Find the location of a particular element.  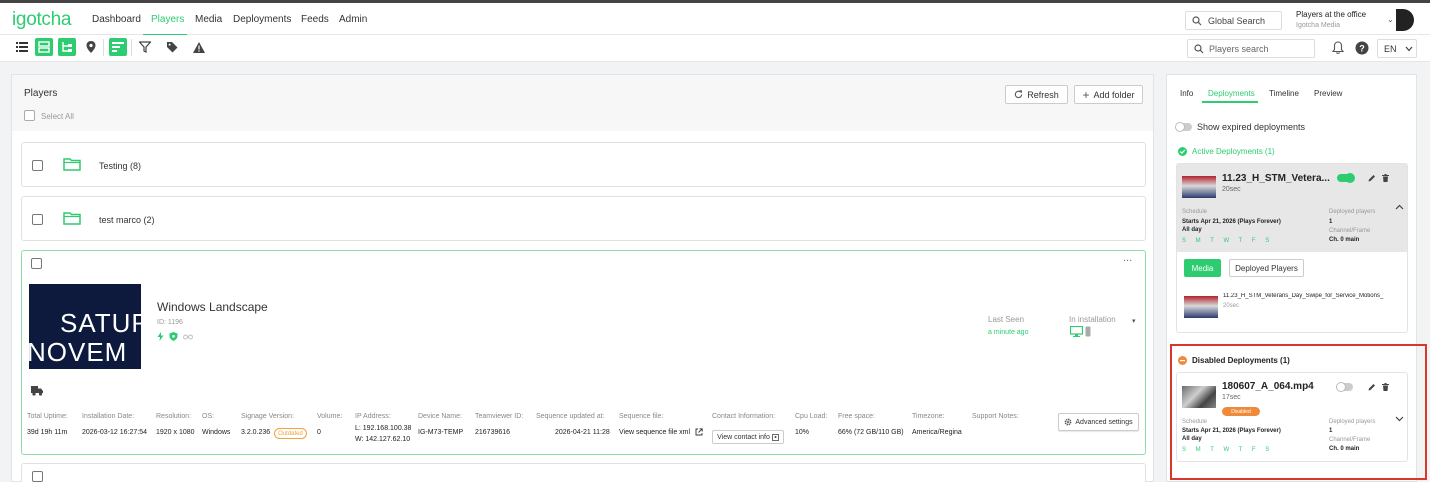

global-search-input: Global Search is located at coordinates (1233, 20).